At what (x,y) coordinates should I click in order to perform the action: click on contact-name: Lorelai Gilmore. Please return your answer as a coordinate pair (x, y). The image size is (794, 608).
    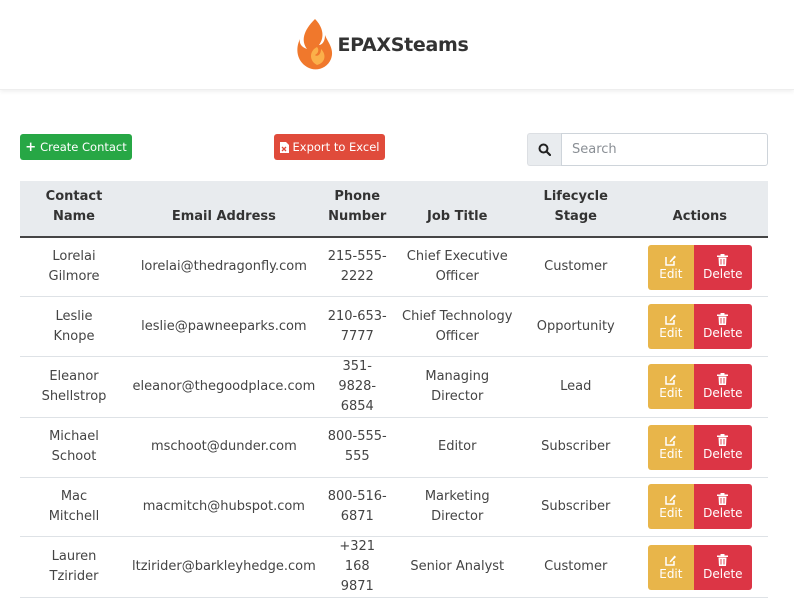
    Looking at the image, I should click on (74, 267).